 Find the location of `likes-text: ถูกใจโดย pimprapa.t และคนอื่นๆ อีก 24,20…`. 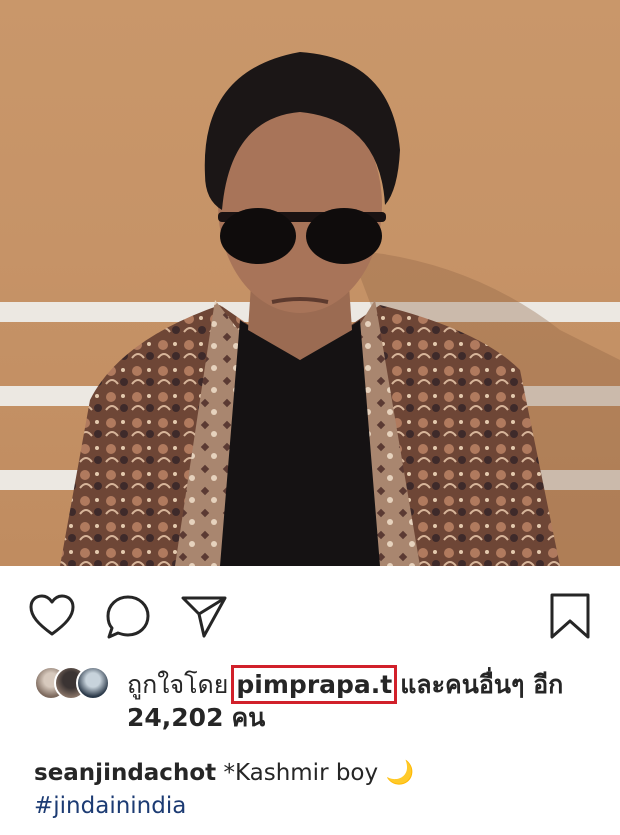

likes-text: ถูกใจโดย pimprapa.t และคนอื่นๆ อีก 24,20… is located at coordinates (362, 699).